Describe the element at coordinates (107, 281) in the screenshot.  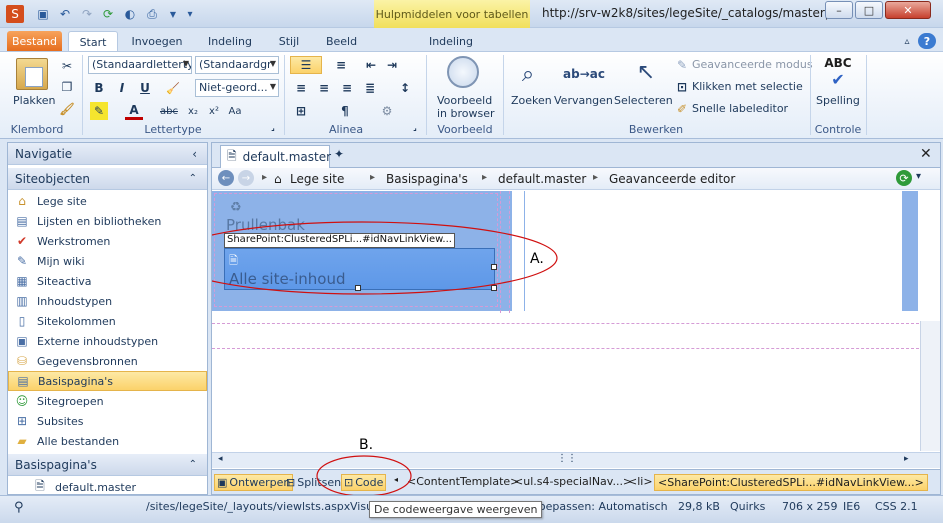
I see `sidebar-item-siteactiva: ▦ Siteactiva` at that location.